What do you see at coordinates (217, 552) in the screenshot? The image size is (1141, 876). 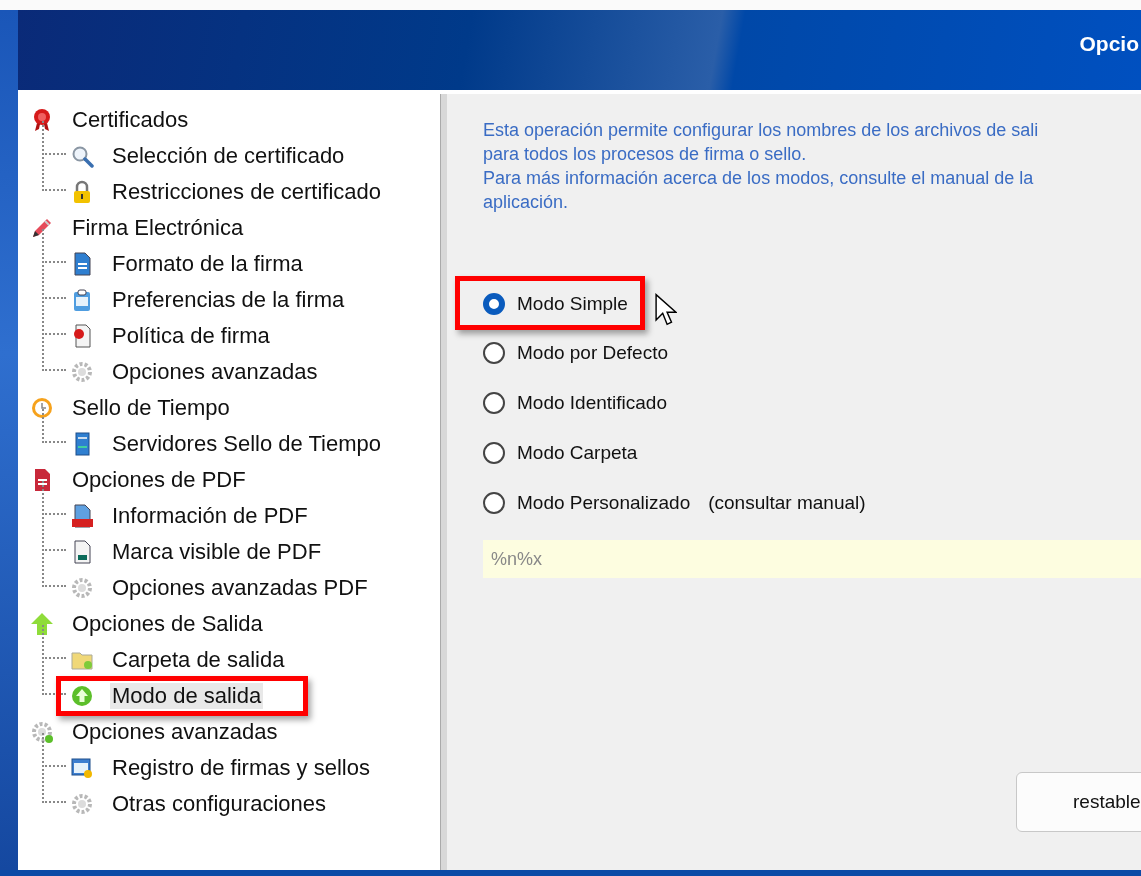 I see `tree-item: Marca visible de PDF` at bounding box center [217, 552].